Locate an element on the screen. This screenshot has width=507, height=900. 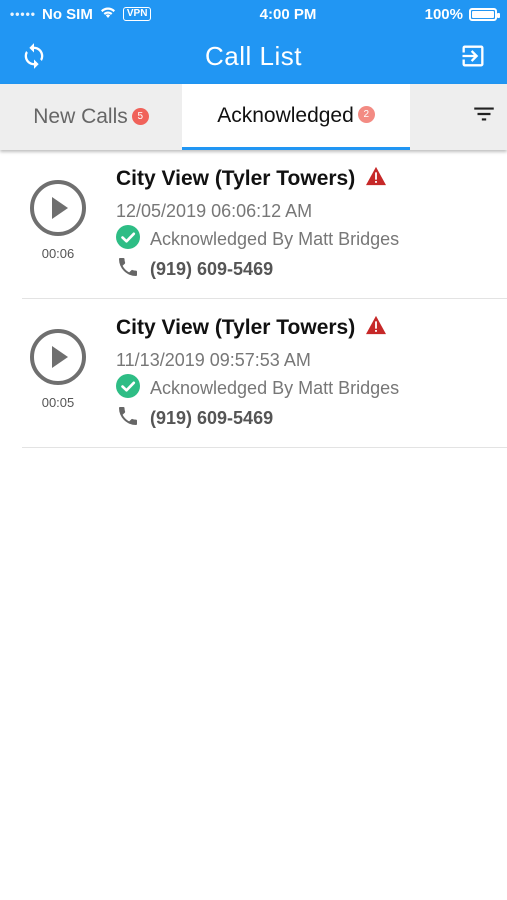
tab-acknowledged-label: Acknowledged is located at coordinates (285, 115).